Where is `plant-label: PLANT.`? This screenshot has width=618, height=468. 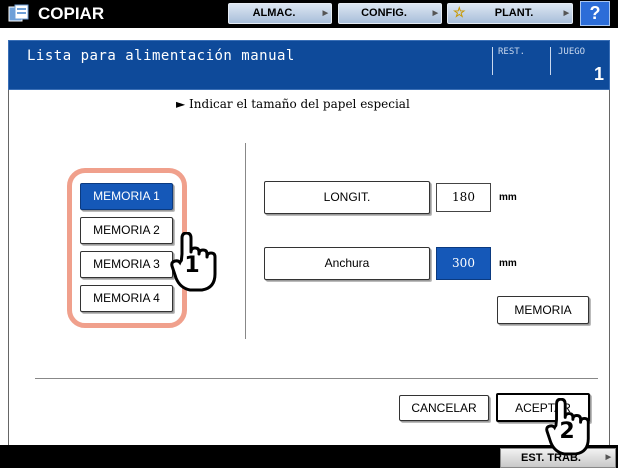 plant-label: PLANT. is located at coordinates (514, 13).